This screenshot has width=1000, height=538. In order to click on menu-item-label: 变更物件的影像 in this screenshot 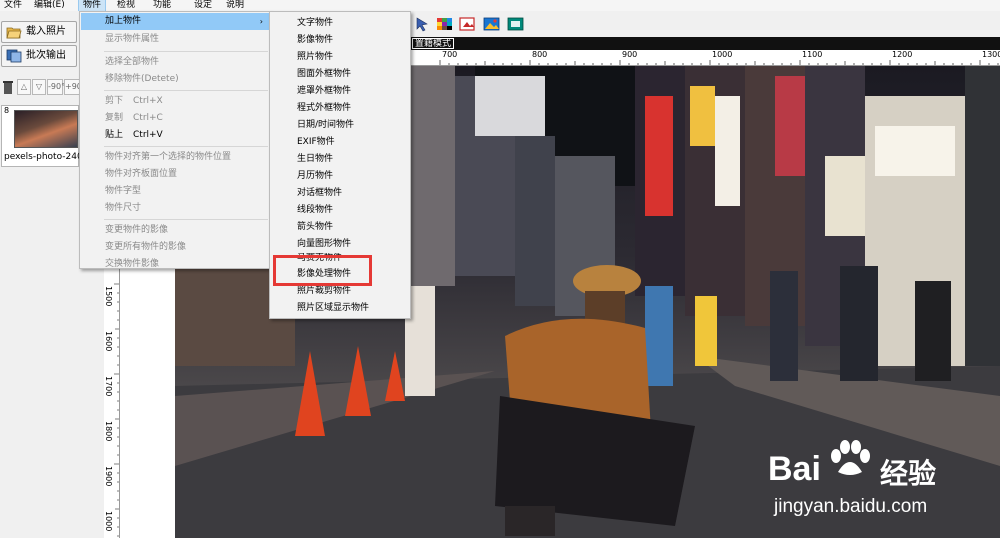, I will do `click(137, 230)`.